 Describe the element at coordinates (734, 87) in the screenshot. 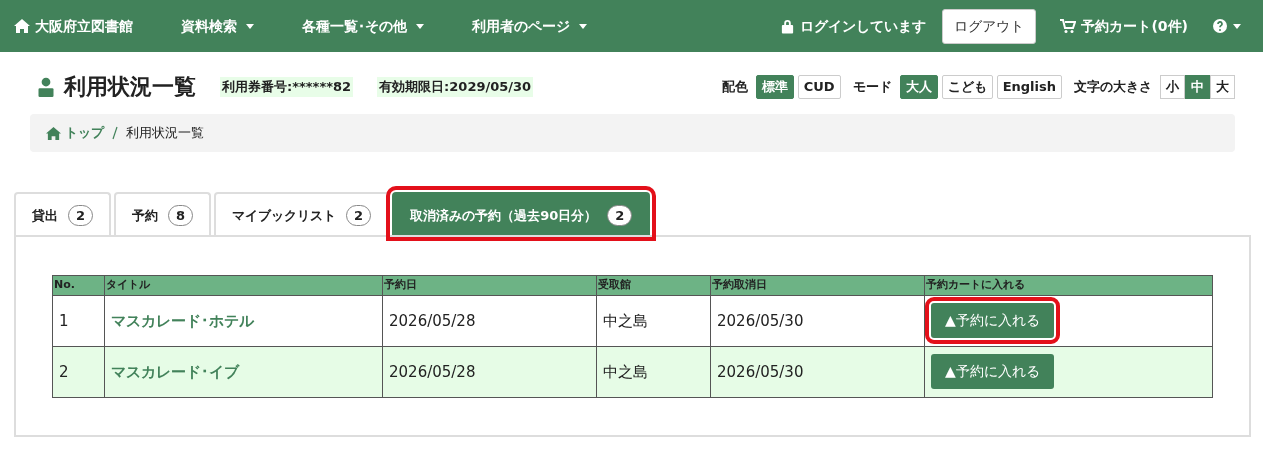

I see `option-label: 配色` at that location.